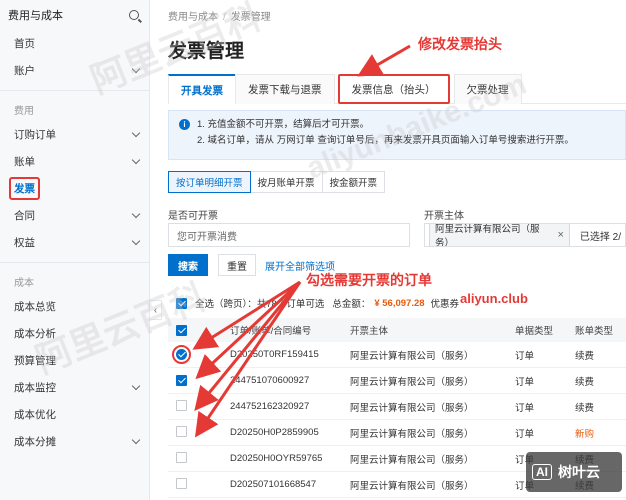 The image size is (626, 500). Describe the element at coordinates (273, 484) in the screenshot. I see `row-id: D202507101668547` at that location.